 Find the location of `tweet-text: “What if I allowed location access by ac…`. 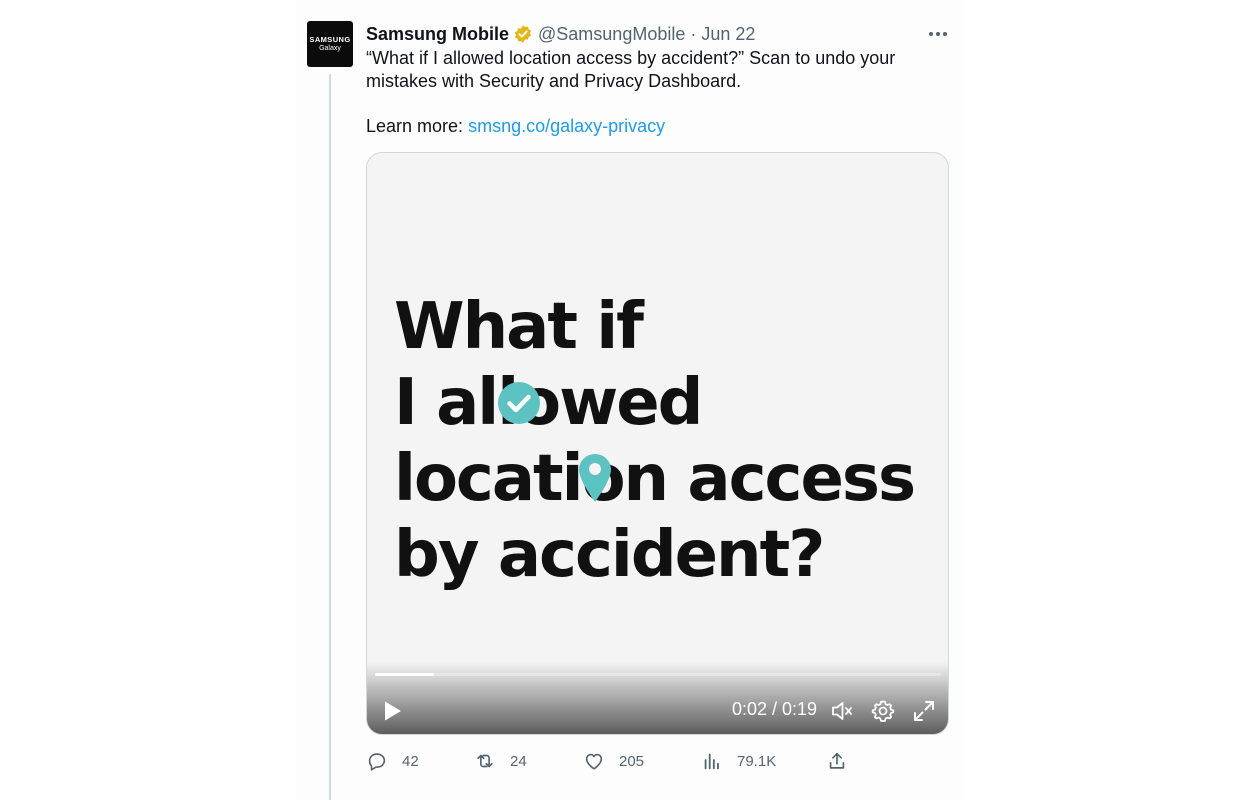

tweet-text: “What if I allowed location access by ac… is located at coordinates (631, 69).